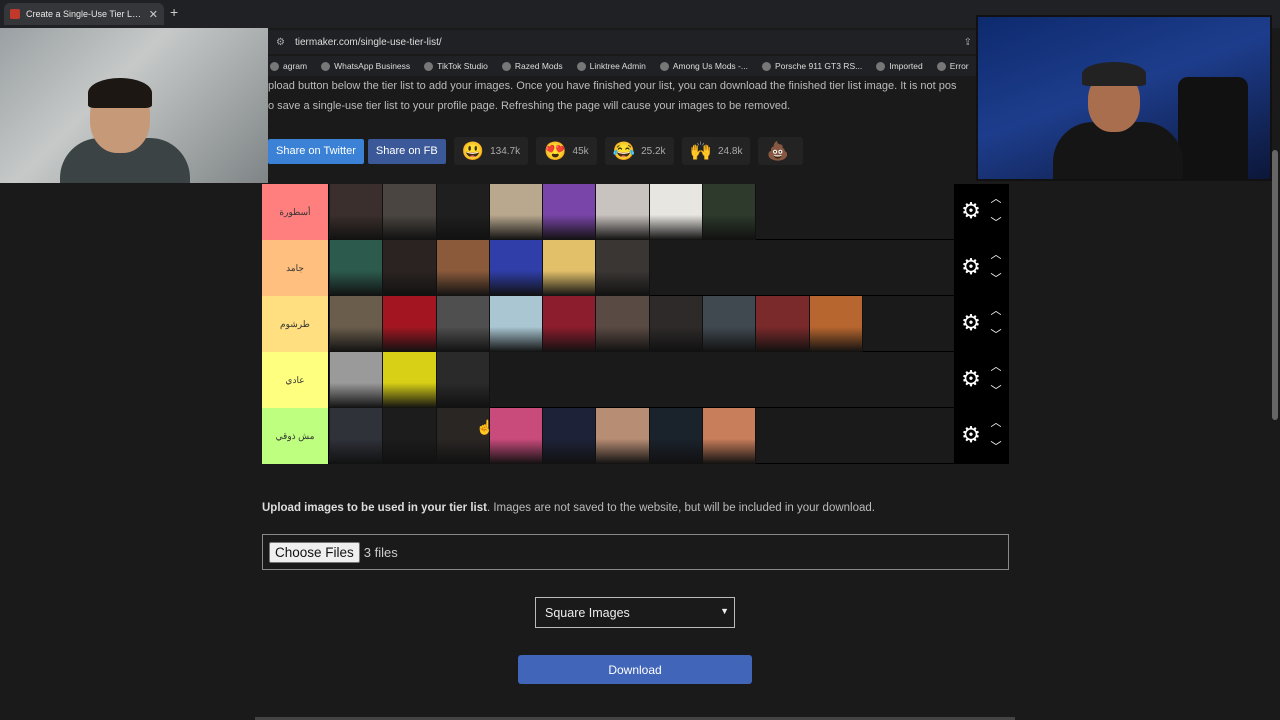 Image resolution: width=1280 pixels, height=720 pixels. What do you see at coordinates (624, 42) in the screenshot?
I see `url-field: ⚙ tiermaker.com/single-use-tier-list/ ⇪` at bounding box center [624, 42].